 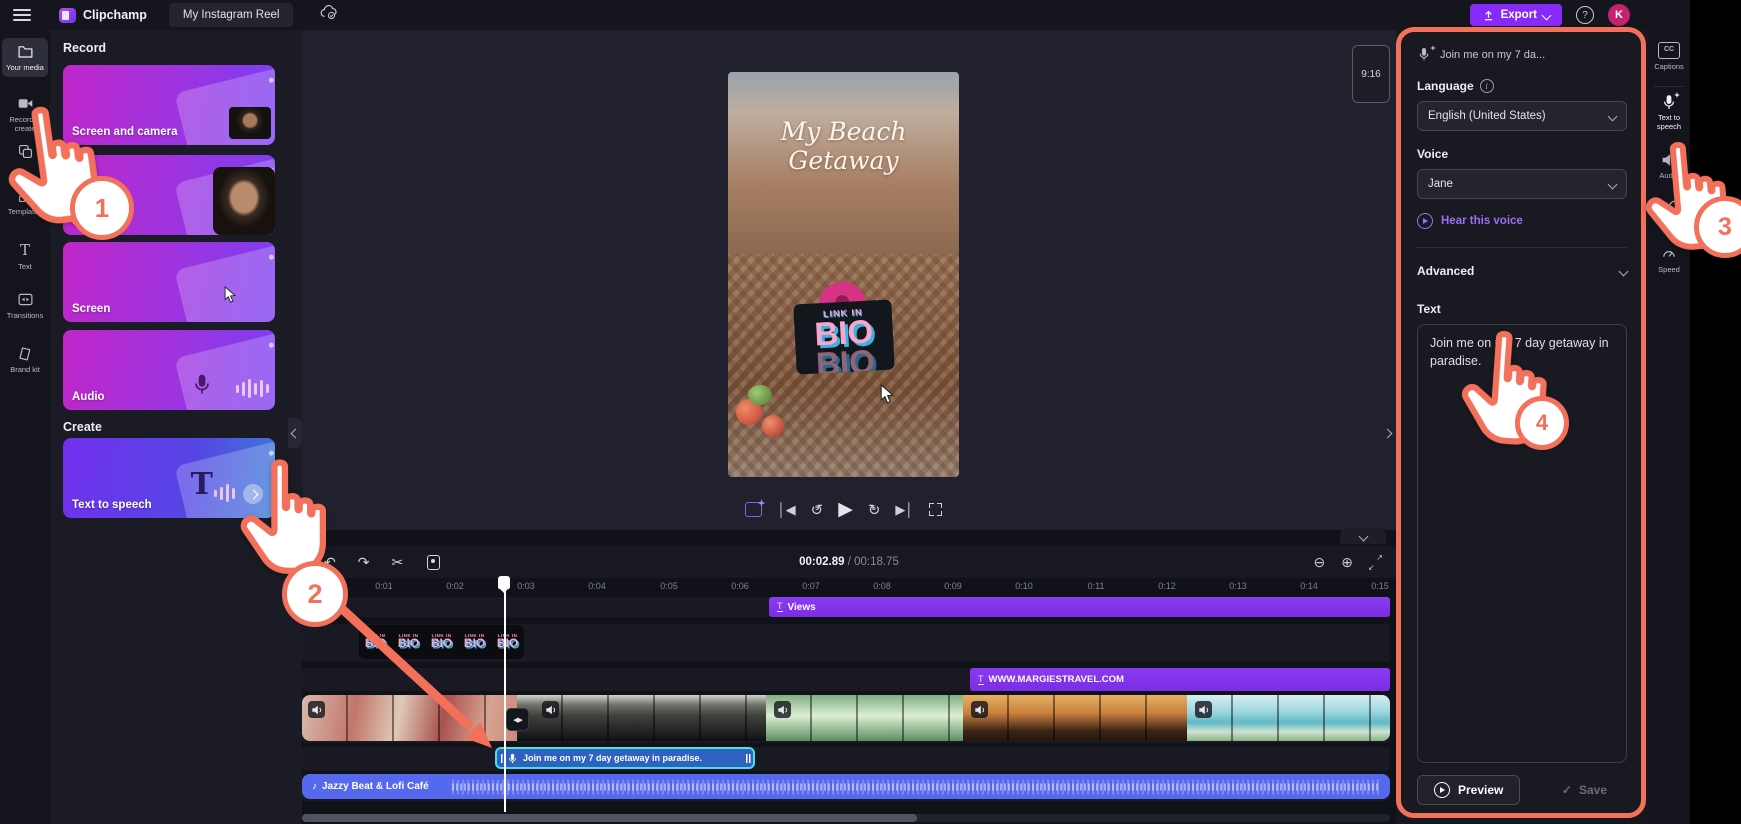 What do you see at coordinates (25, 359) in the screenshot?
I see `sidebar-item-brand-kit: Brand kit` at bounding box center [25, 359].